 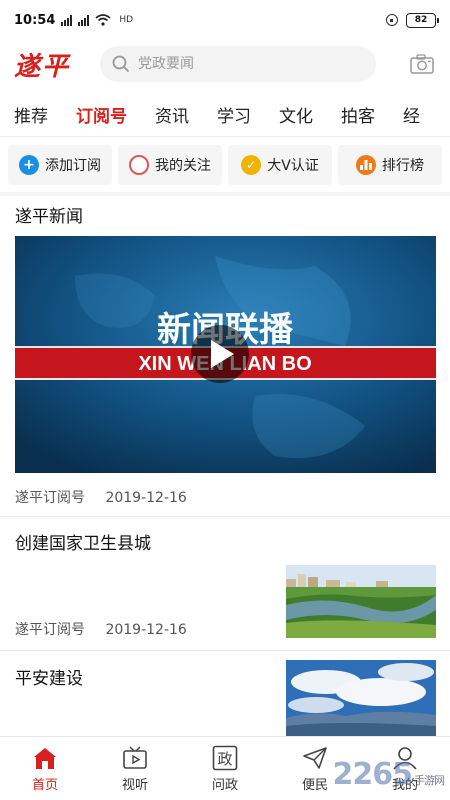 I want to click on action-label: 我的关注, so click(x=183, y=166).